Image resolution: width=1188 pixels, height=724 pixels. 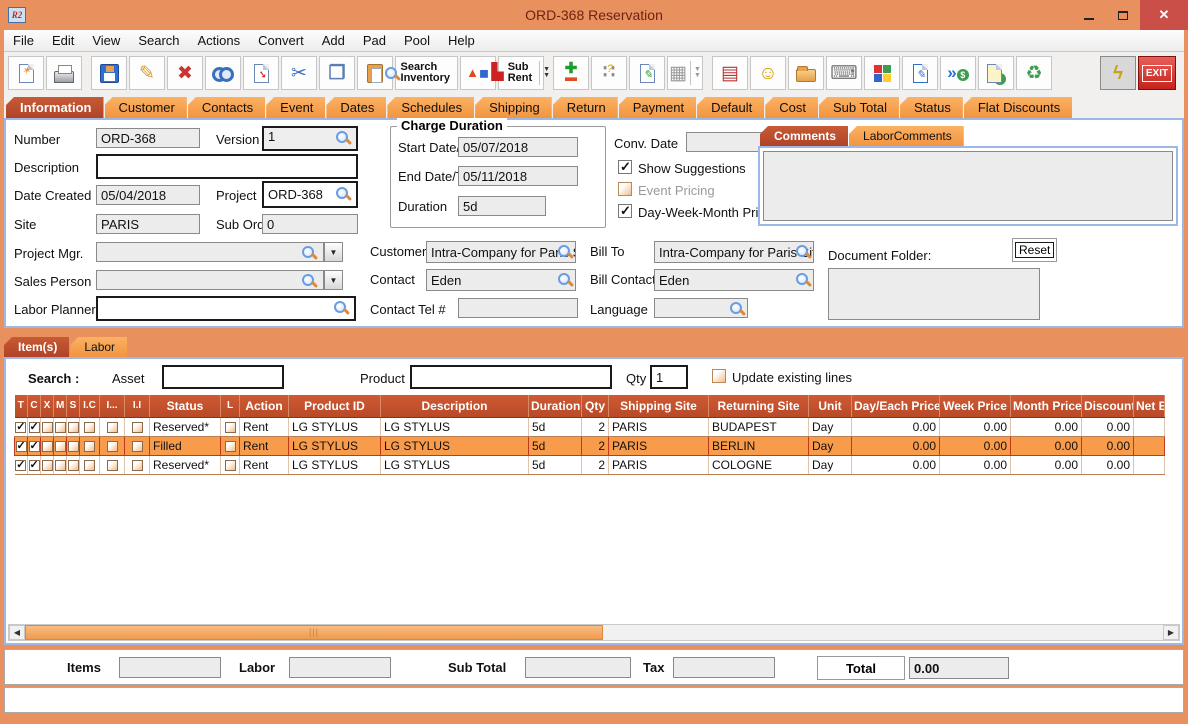 What do you see at coordinates (1034, 73) in the screenshot?
I see `transfer-truck-button: ♻` at bounding box center [1034, 73].